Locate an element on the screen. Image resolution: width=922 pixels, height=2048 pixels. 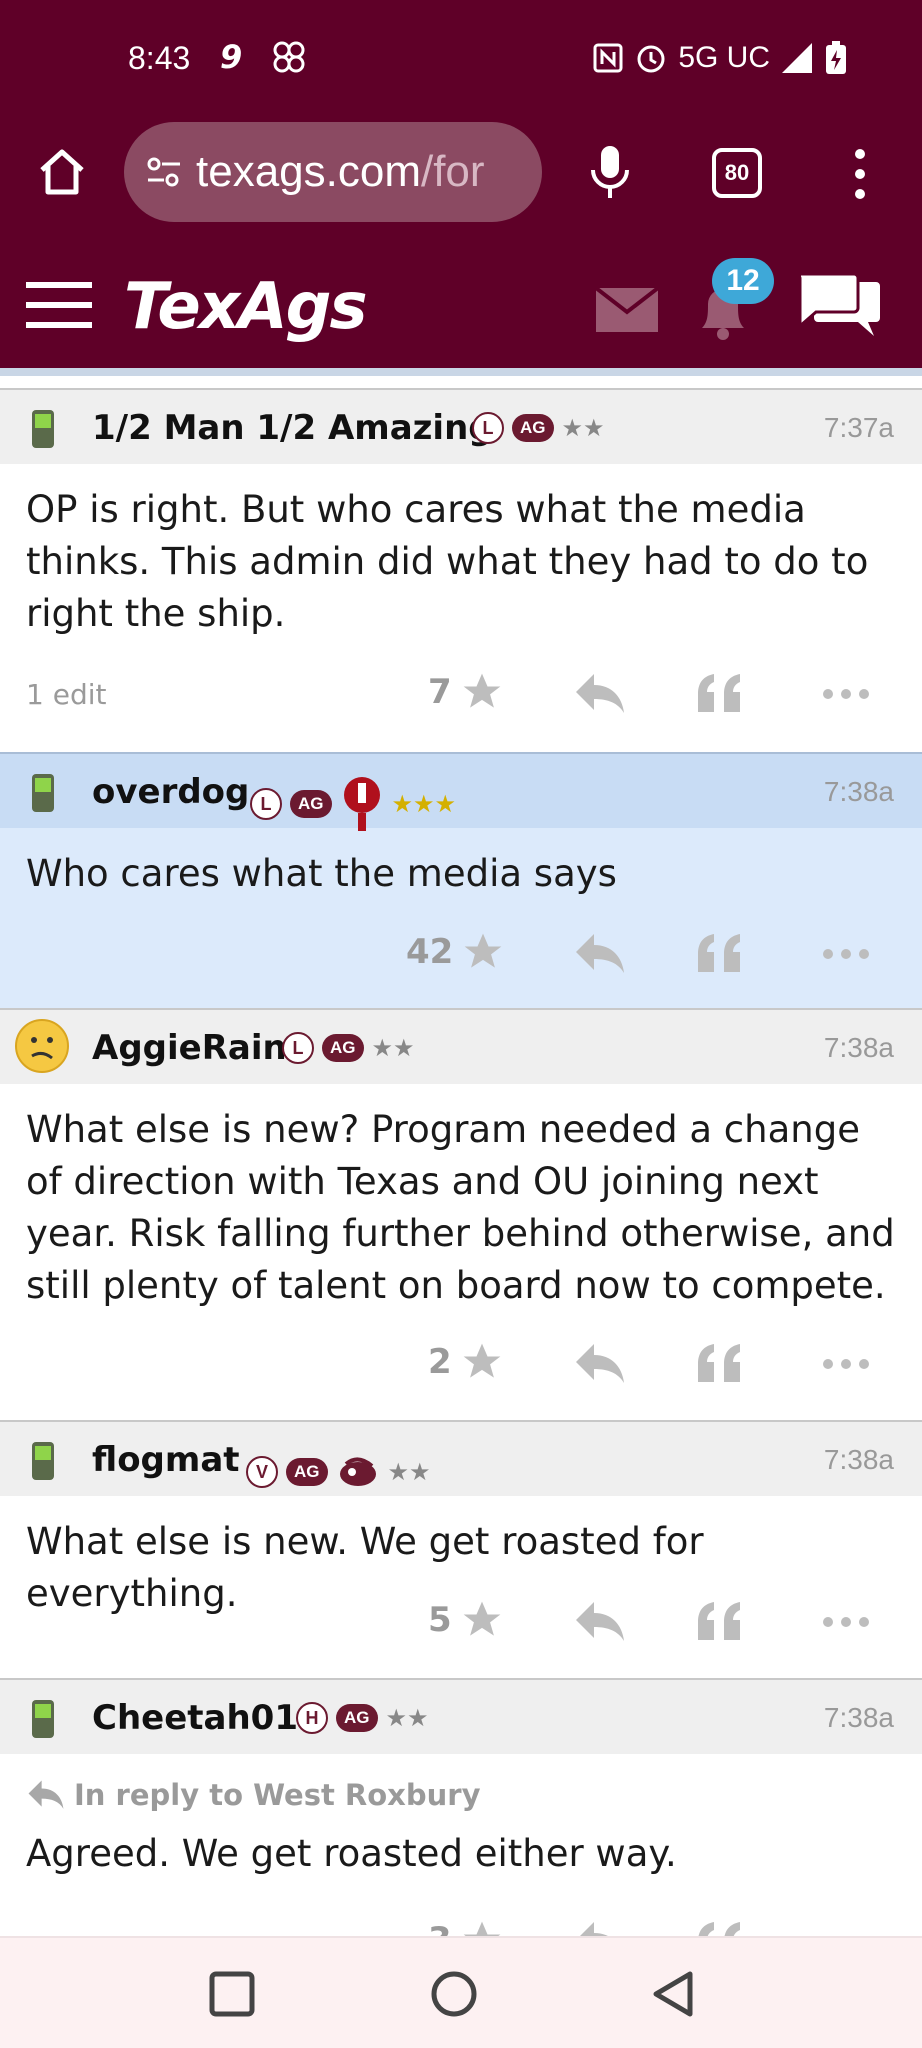
user-badges: L AG ★★★ is located at coordinates (353, 804).